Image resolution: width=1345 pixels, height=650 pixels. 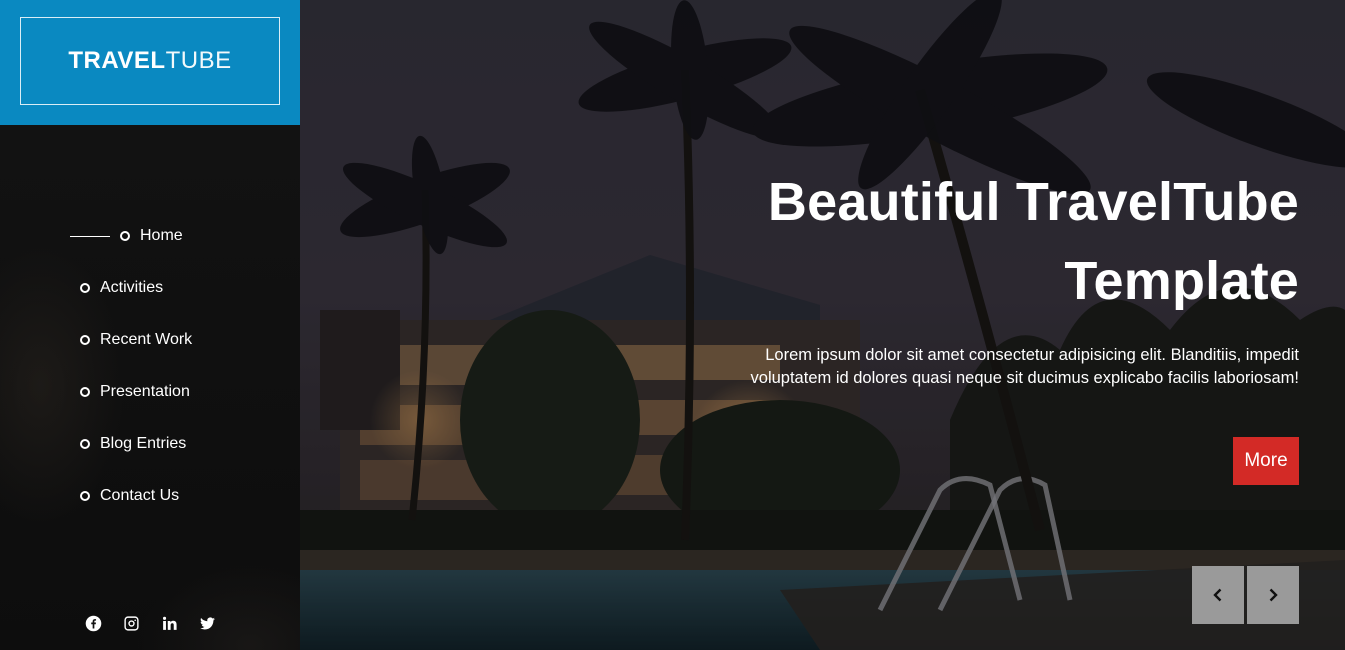 I want to click on logo-area: TRAVELTUBE, so click(x=150, y=62).